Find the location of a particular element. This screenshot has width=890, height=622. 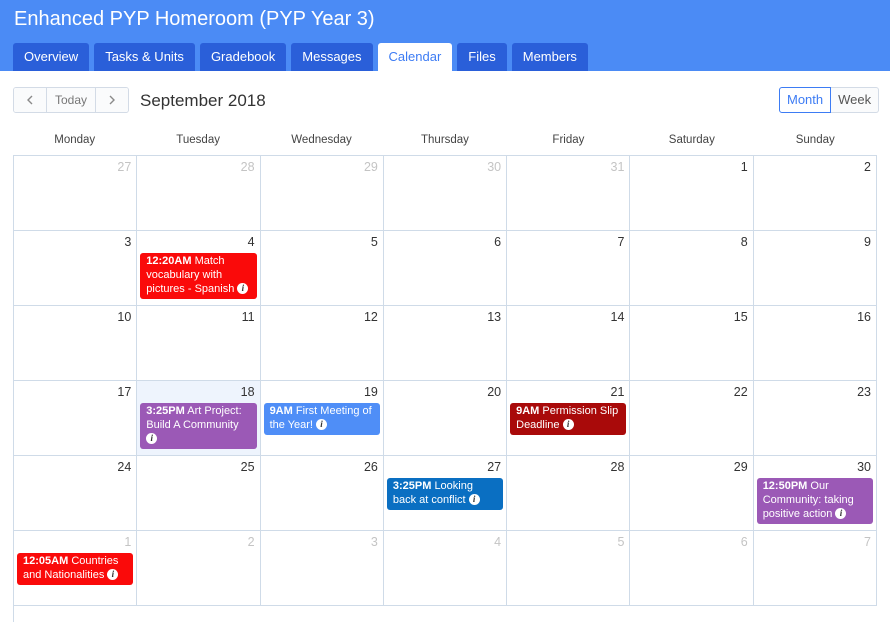

day-number: 24 is located at coordinates (124, 467).